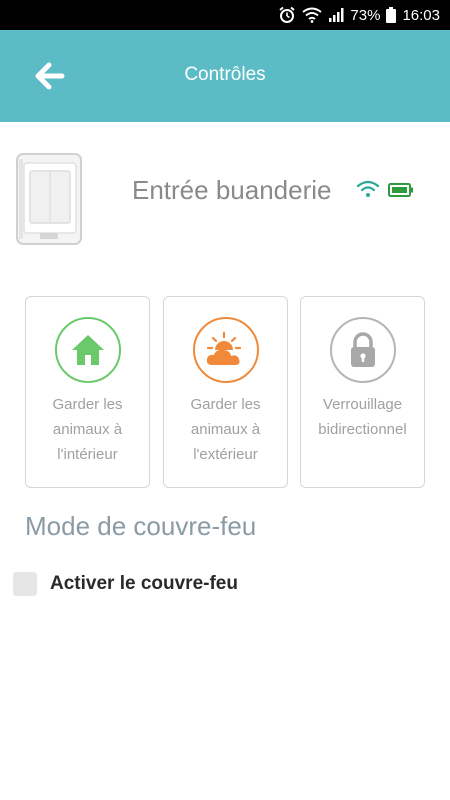  Describe the element at coordinates (363, 349) in the screenshot. I see `padlock-icon` at that location.